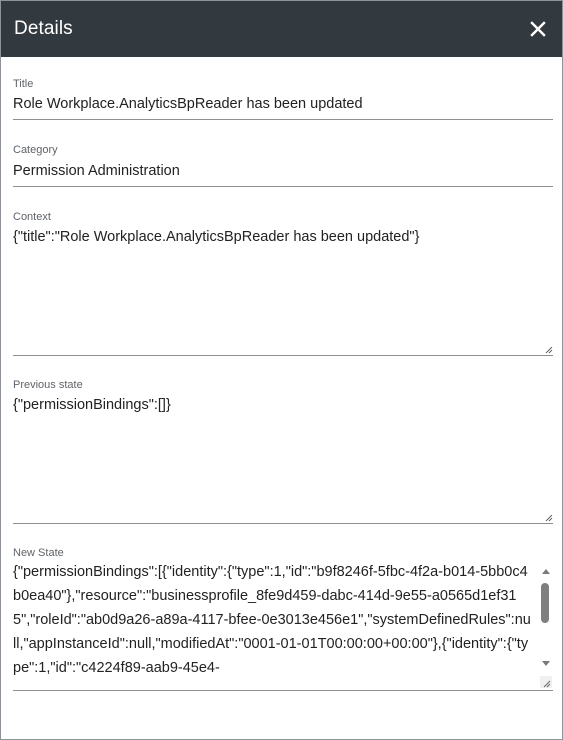 This screenshot has width=563, height=740. What do you see at coordinates (92, 405) in the screenshot?
I see `previous-state-value: {"permissionBindings":[]}` at bounding box center [92, 405].